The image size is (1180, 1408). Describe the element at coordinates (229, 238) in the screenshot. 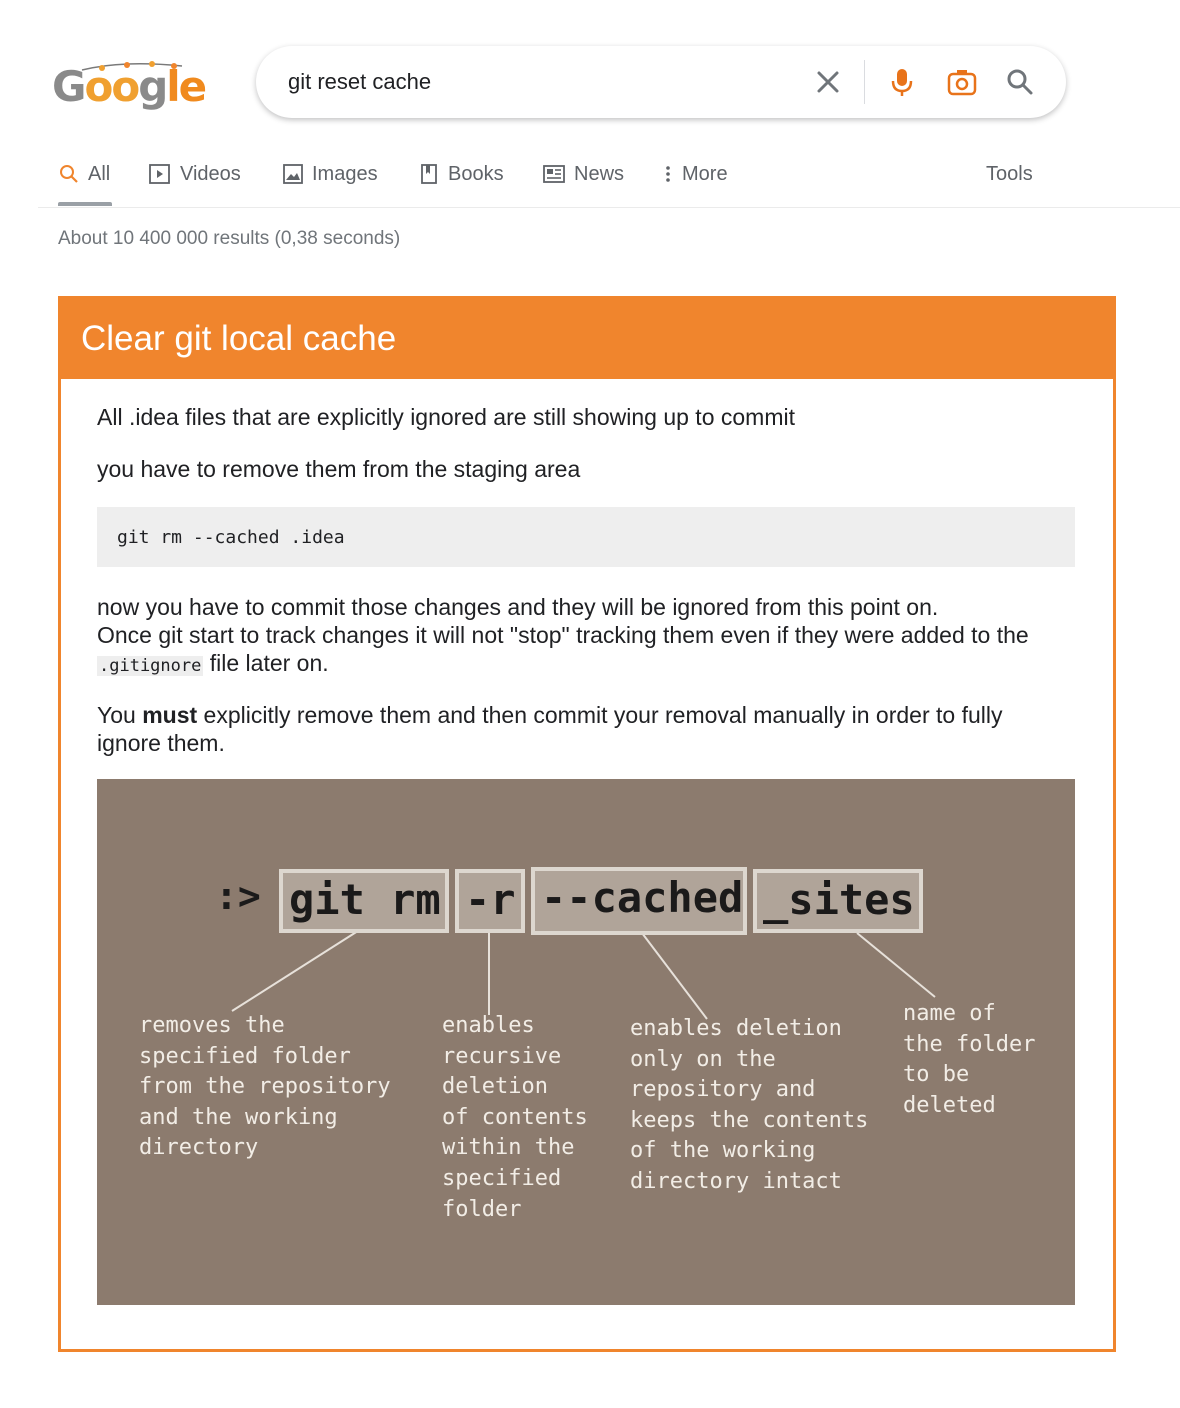

I see `result-stats: About 10 400 000 results (0,38 seconds)` at that location.